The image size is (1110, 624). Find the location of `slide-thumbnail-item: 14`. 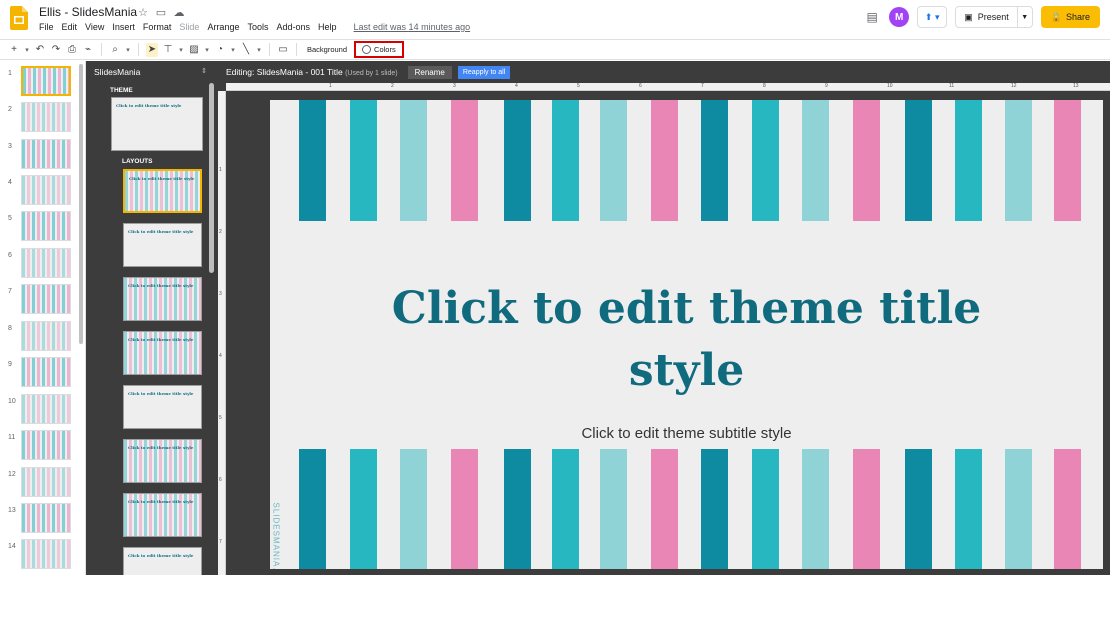

slide-thumbnail-item: 14 is located at coordinates (42, 555).